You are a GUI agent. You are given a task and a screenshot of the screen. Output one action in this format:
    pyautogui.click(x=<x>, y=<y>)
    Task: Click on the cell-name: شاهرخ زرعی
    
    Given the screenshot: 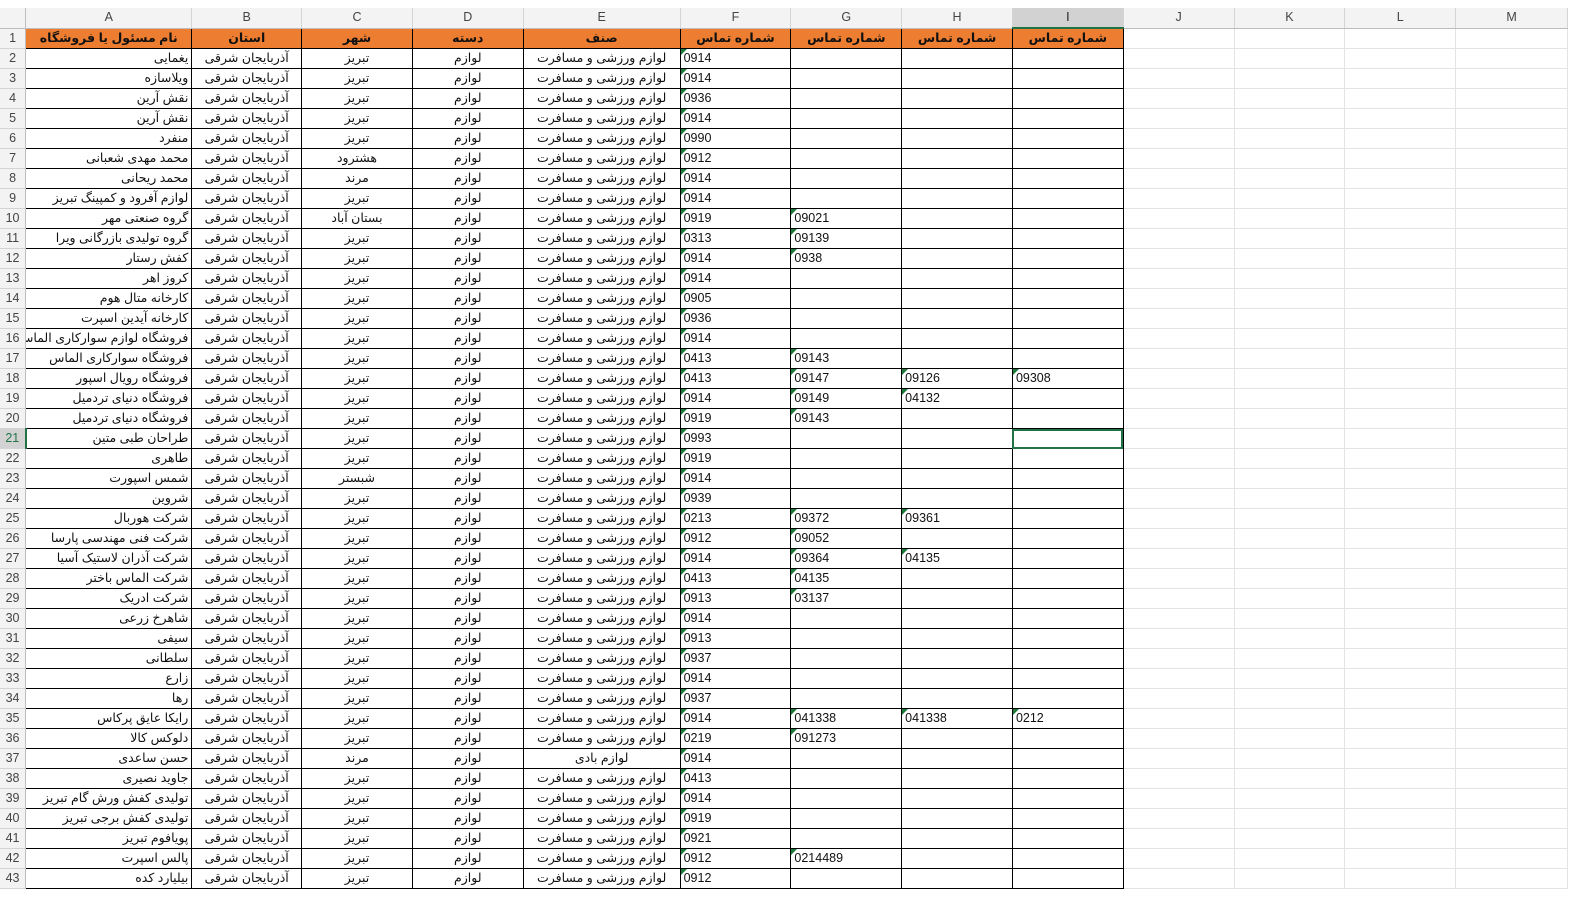 What is the action you would take?
    pyautogui.click(x=109, y=618)
    